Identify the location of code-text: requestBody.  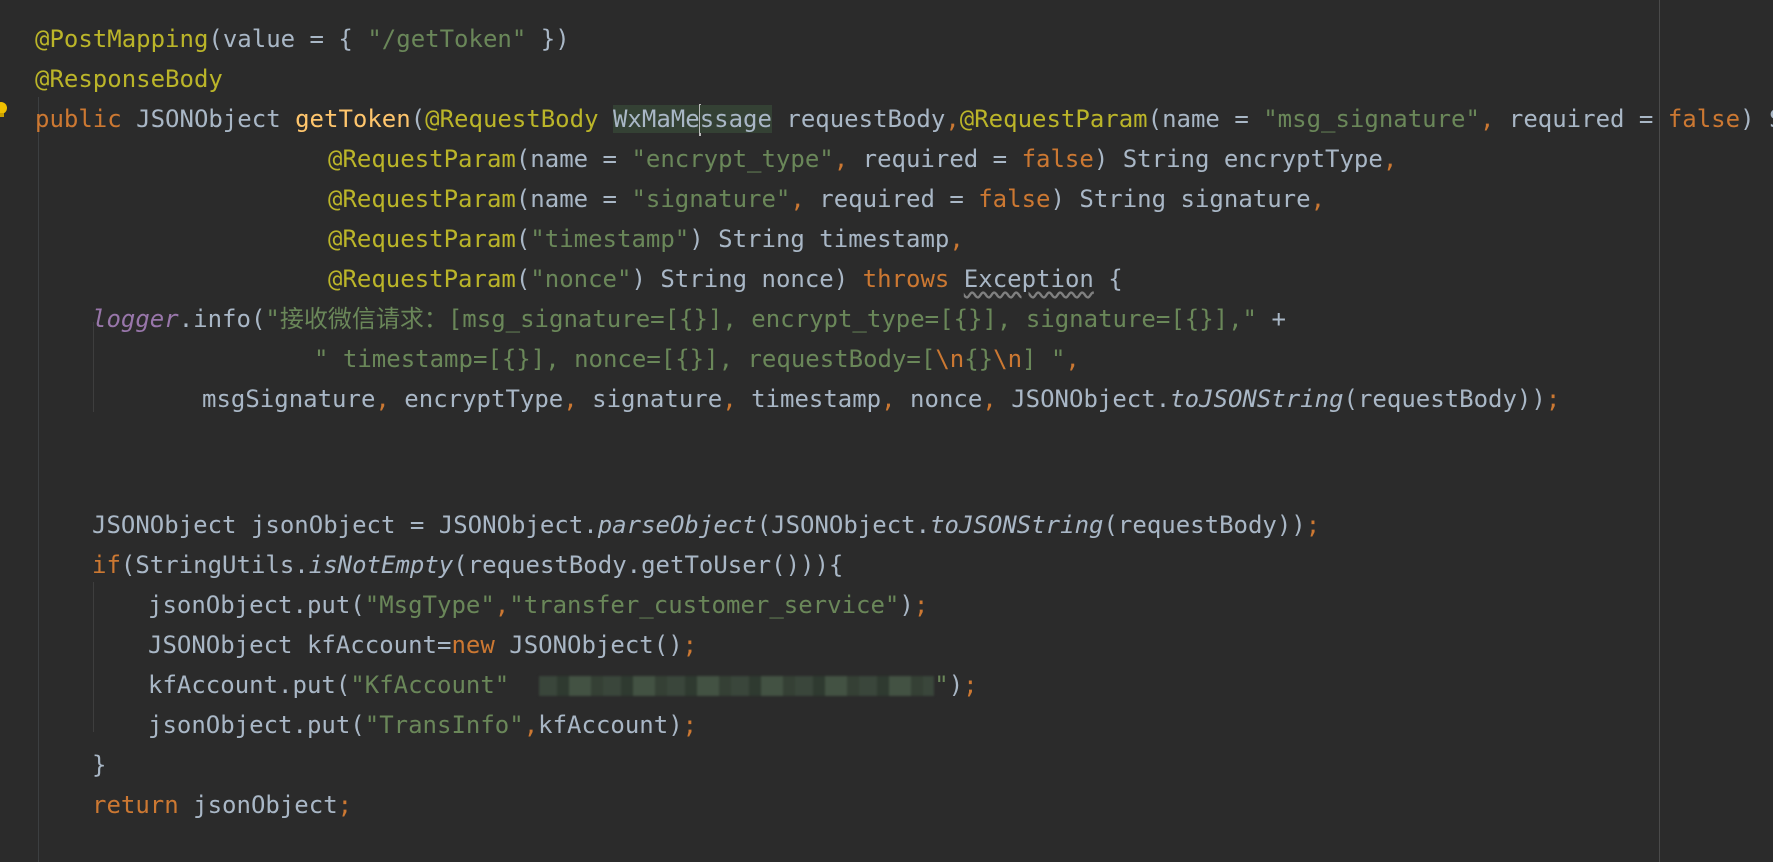
(858, 119).